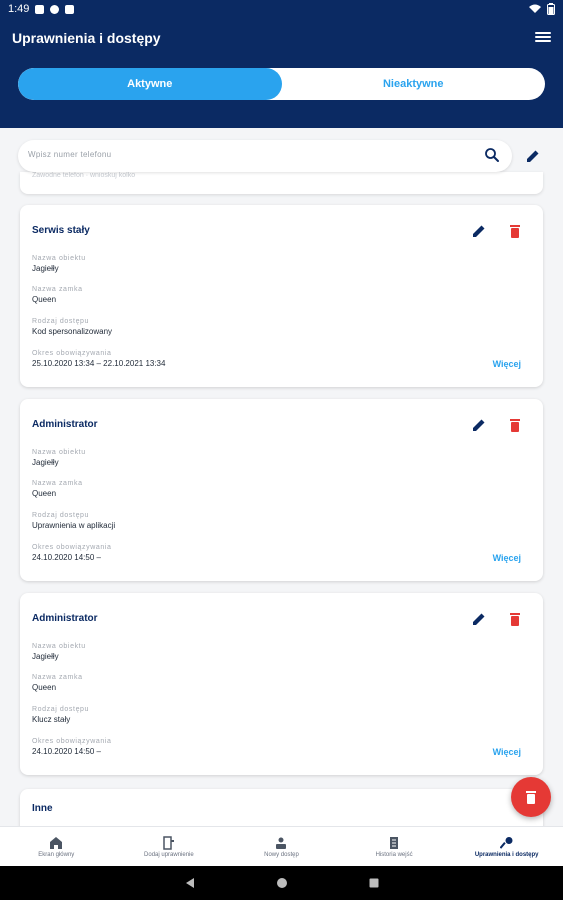 The width and height of the screenshot is (563, 900). Describe the element at coordinates (168, 842) in the screenshot. I see `door-icon` at that location.